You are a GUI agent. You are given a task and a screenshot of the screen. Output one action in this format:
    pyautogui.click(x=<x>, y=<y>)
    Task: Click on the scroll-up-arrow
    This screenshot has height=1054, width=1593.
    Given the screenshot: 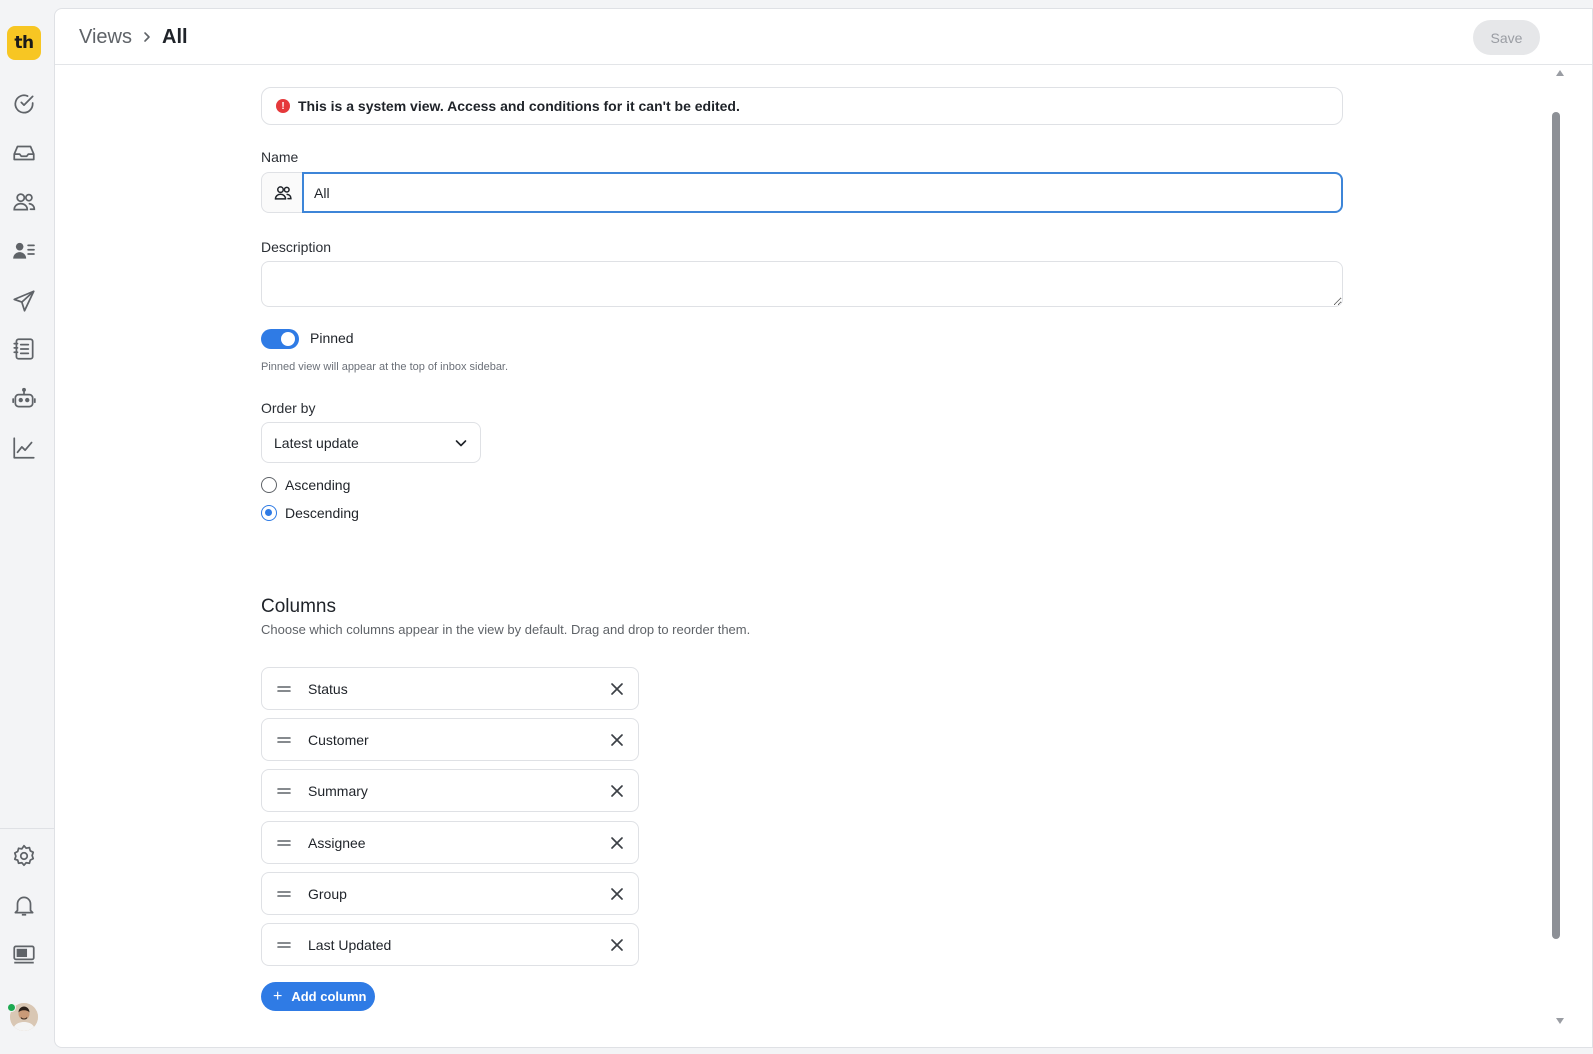 What is the action you would take?
    pyautogui.click(x=1560, y=73)
    